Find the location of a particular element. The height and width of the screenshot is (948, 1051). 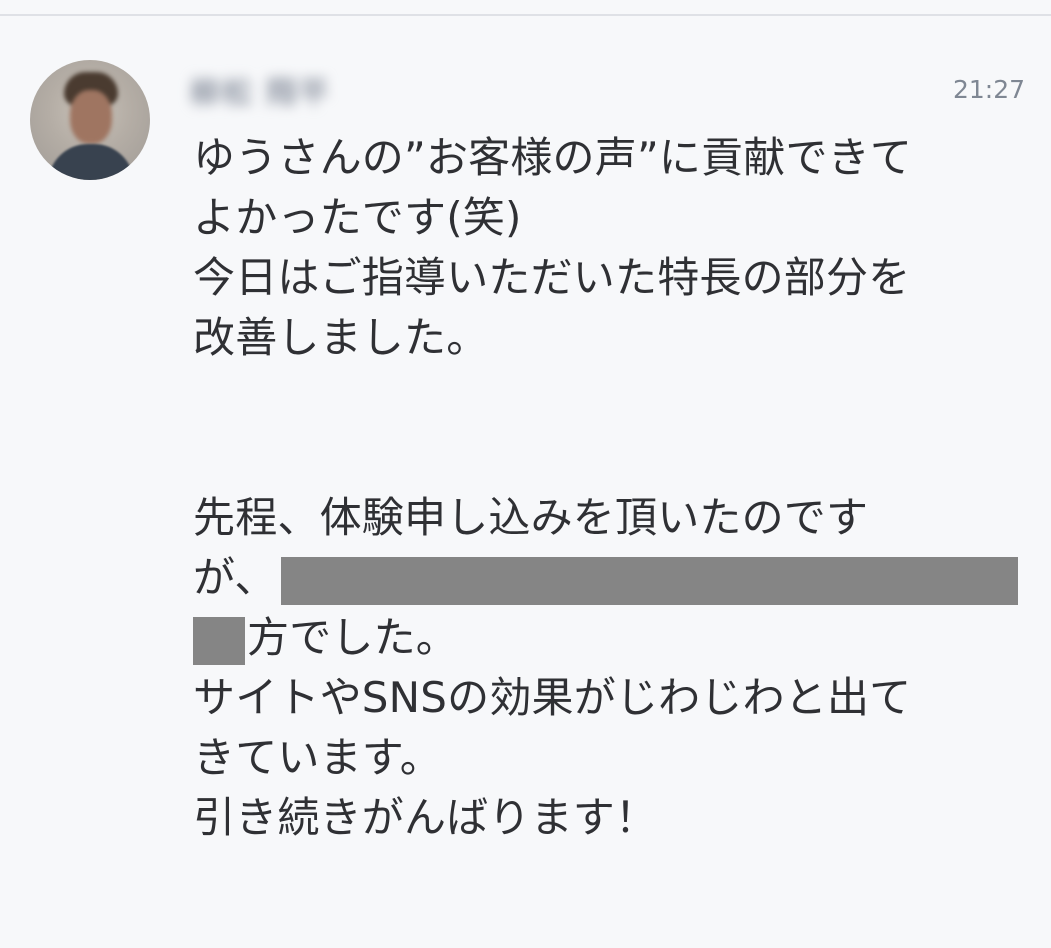

avatar-face is located at coordinates (91, 117).